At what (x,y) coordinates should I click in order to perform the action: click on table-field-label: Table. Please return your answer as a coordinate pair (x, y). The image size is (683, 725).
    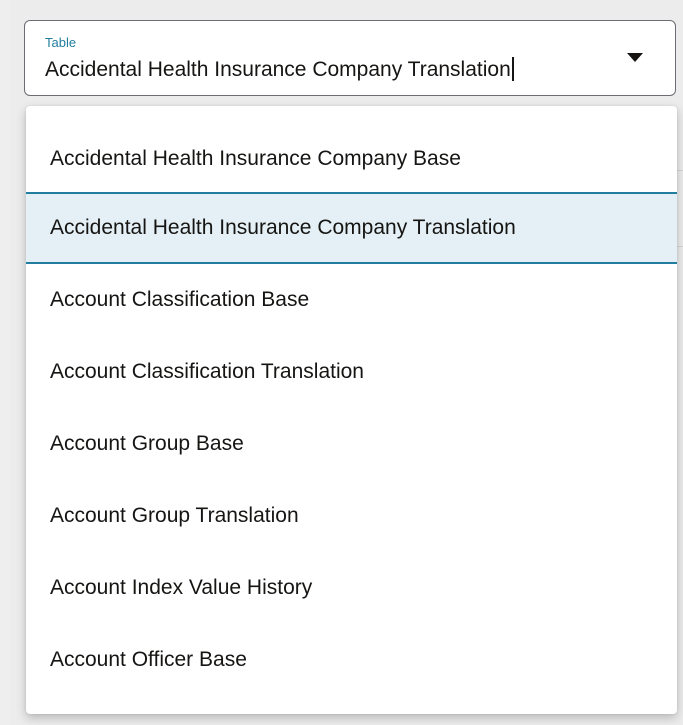
    Looking at the image, I should click on (61, 42).